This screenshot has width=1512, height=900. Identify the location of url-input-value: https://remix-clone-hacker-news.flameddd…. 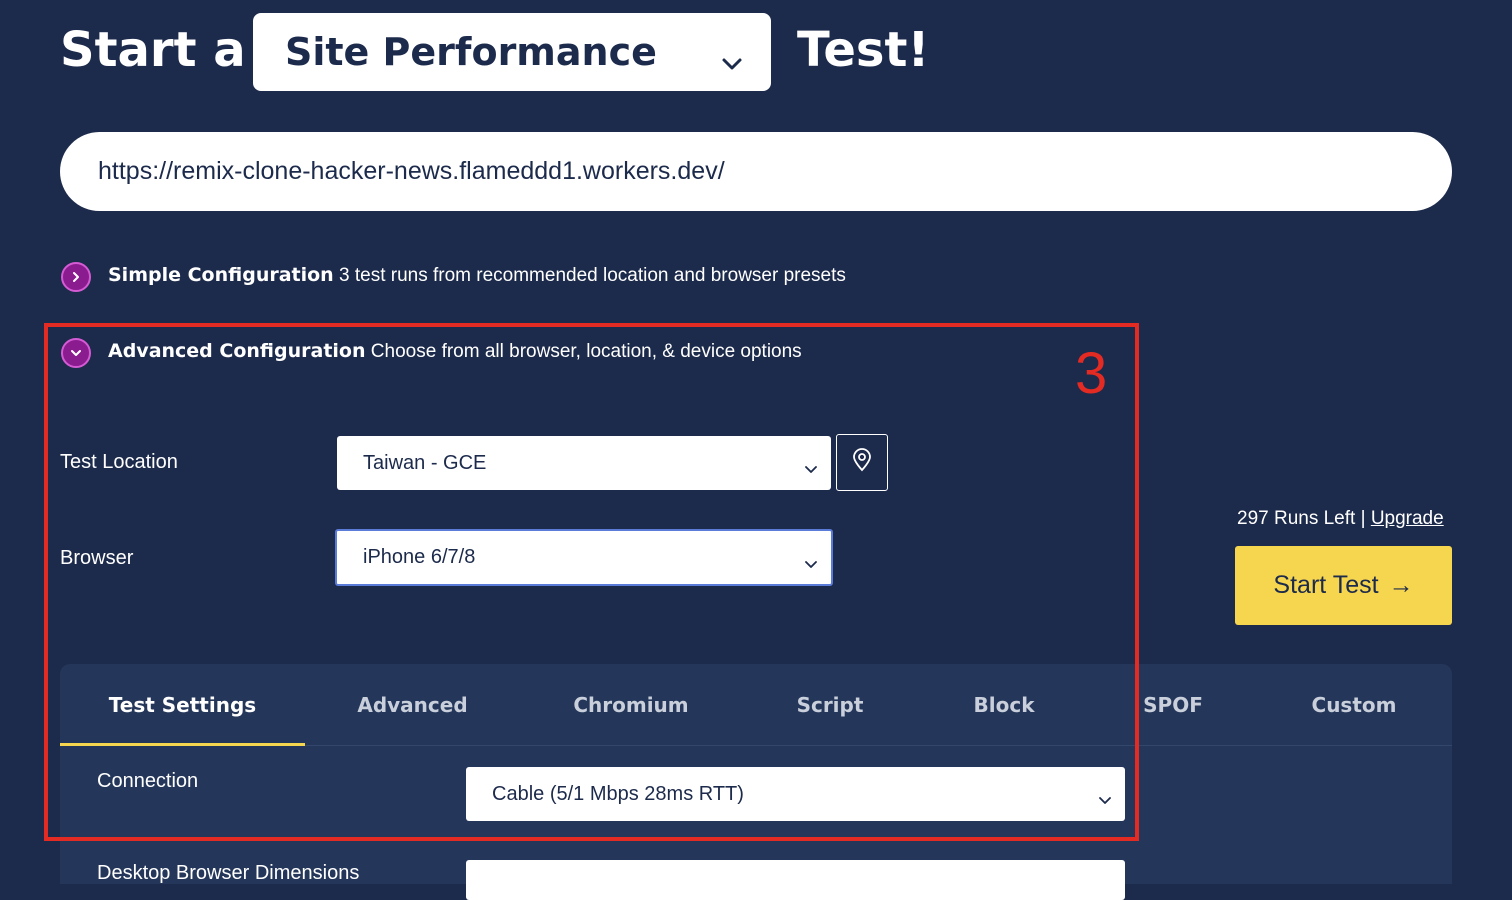
(411, 171).